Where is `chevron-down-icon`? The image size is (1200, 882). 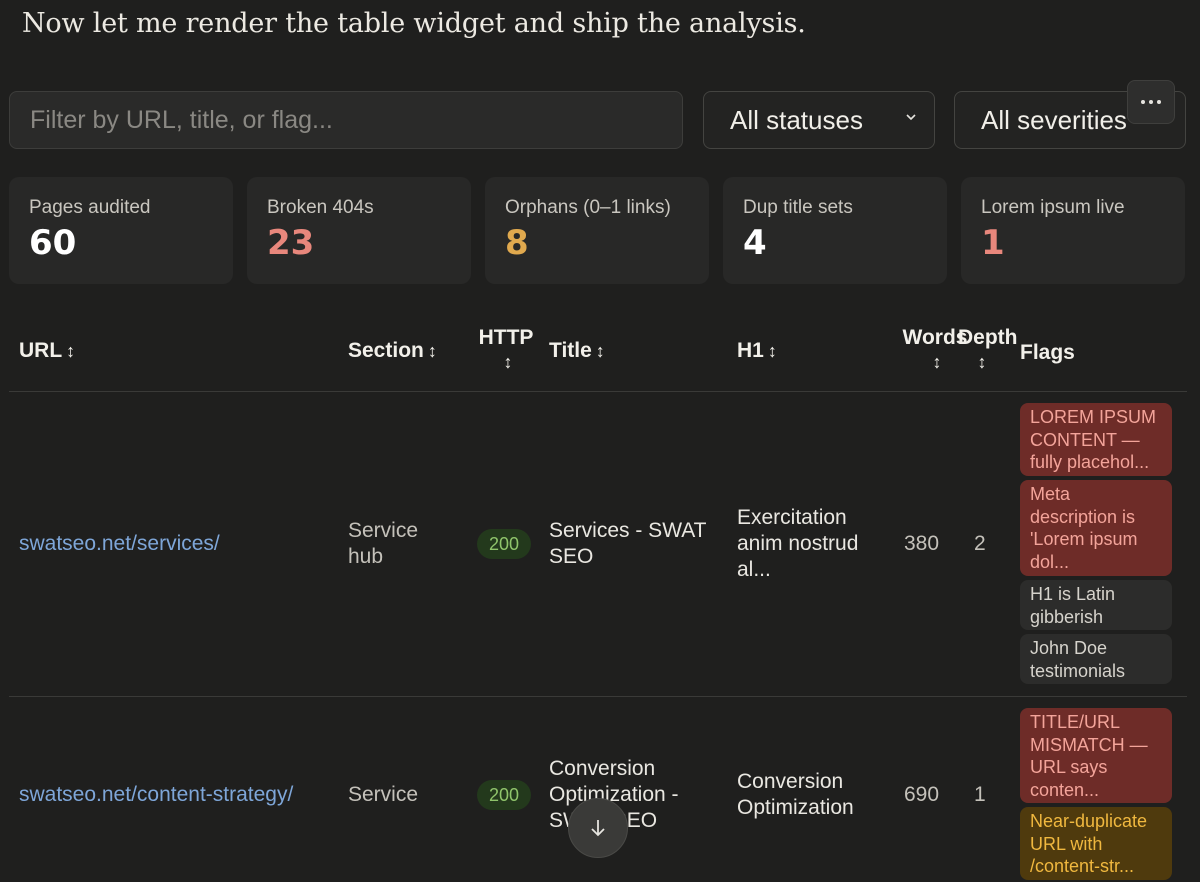
chevron-down-icon is located at coordinates (911, 117).